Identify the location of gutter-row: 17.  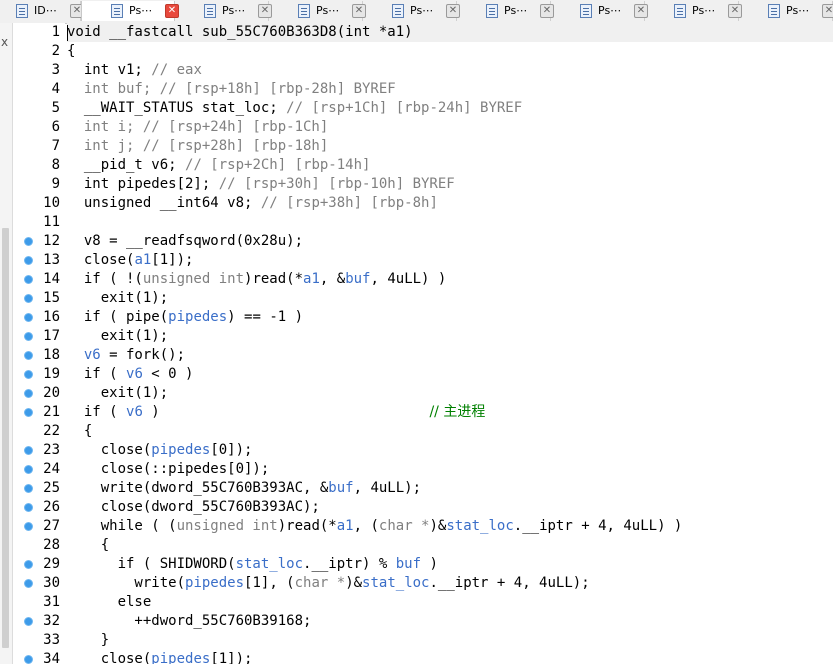
(39, 336).